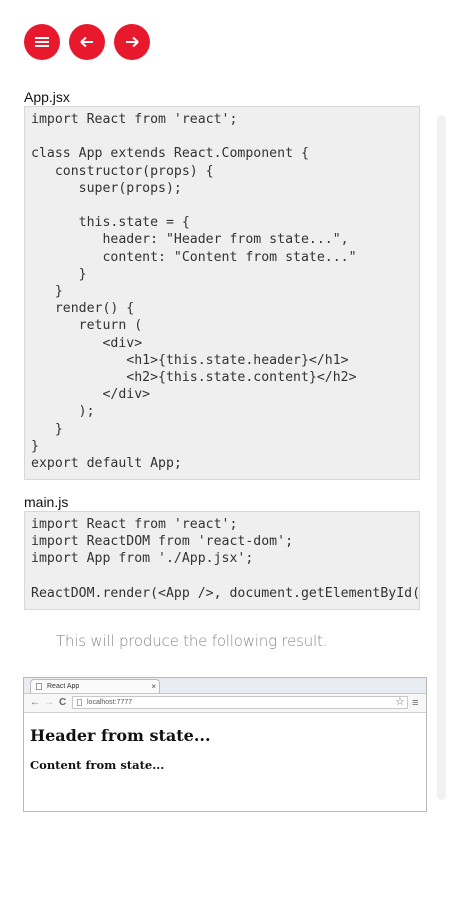 The image size is (450, 900). What do you see at coordinates (441, 457) in the screenshot?
I see `scrollbar` at bounding box center [441, 457].